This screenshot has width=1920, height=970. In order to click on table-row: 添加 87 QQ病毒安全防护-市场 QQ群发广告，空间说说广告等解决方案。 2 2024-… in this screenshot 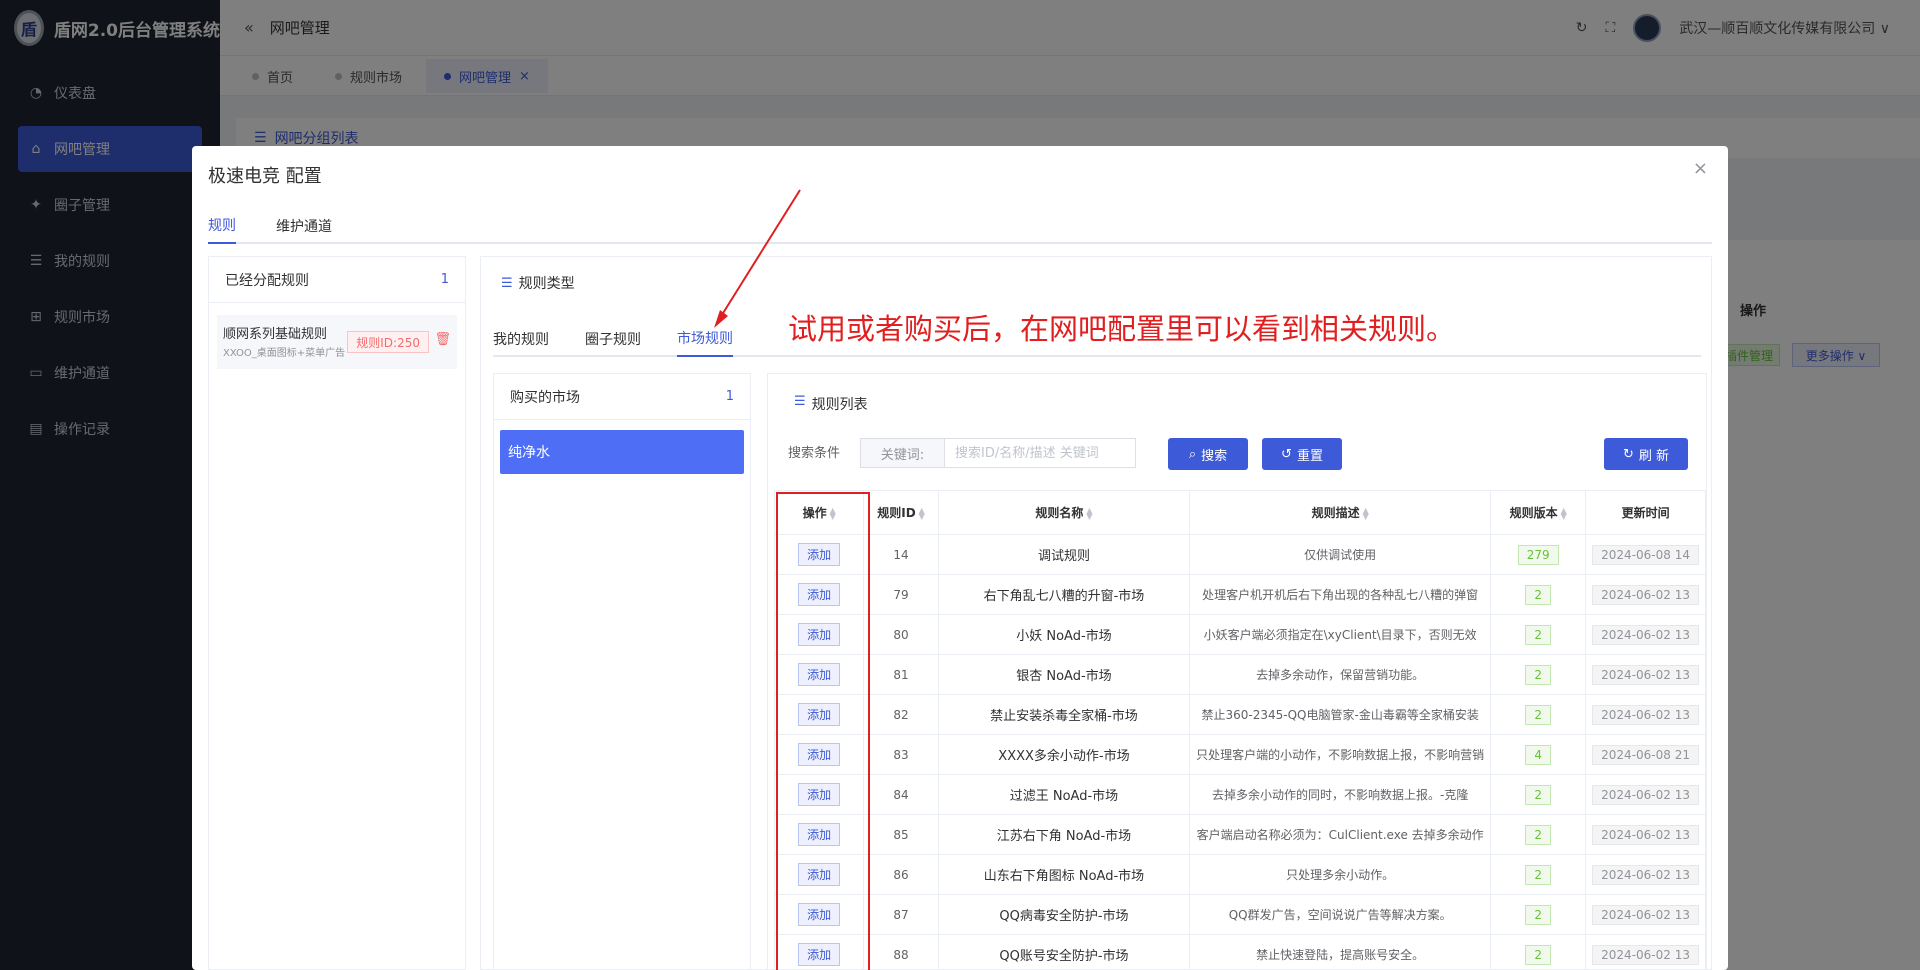, I will do `click(1239, 914)`.